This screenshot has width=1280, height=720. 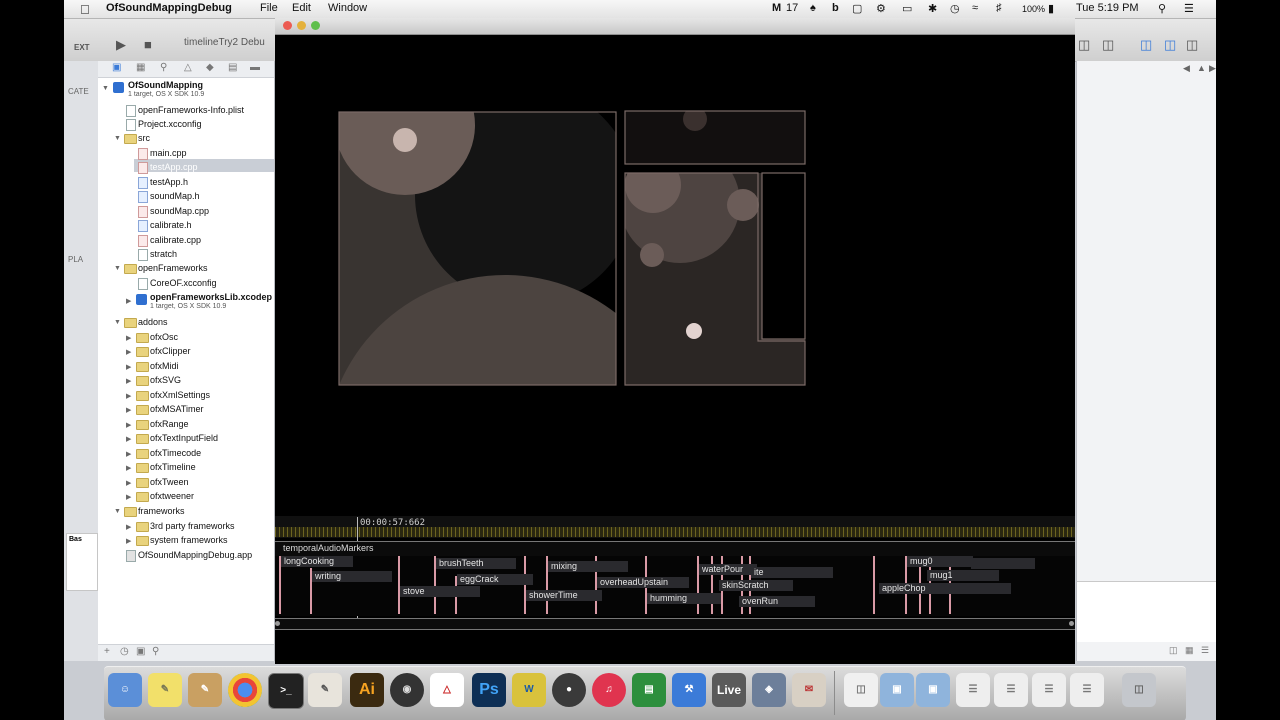 What do you see at coordinates (675, 624) in the screenshot?
I see `timeline-zoom-scrollbar` at bounding box center [675, 624].